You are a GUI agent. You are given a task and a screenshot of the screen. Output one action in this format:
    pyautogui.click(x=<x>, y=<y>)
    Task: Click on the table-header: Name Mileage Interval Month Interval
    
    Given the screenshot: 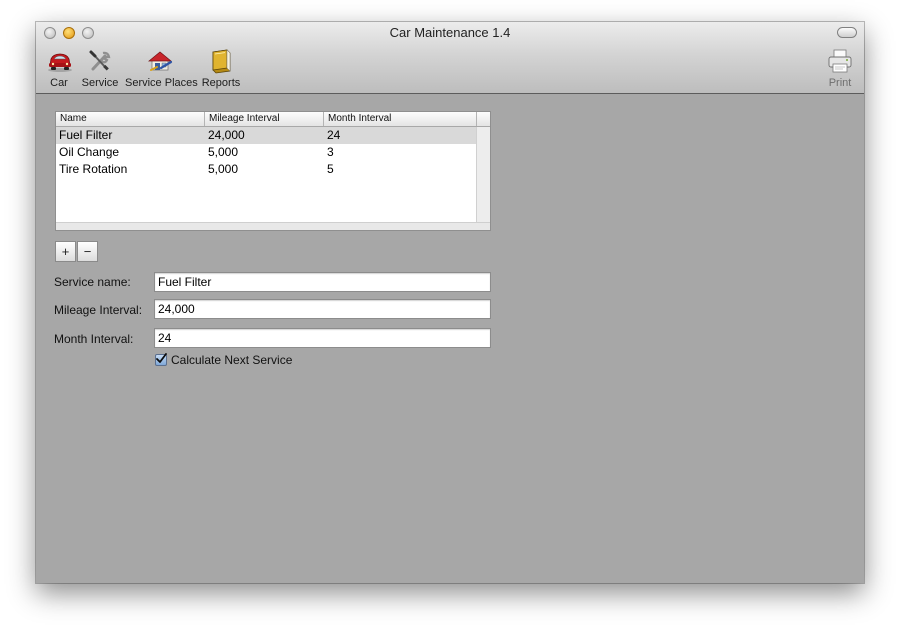 What is the action you would take?
    pyautogui.click(x=273, y=119)
    